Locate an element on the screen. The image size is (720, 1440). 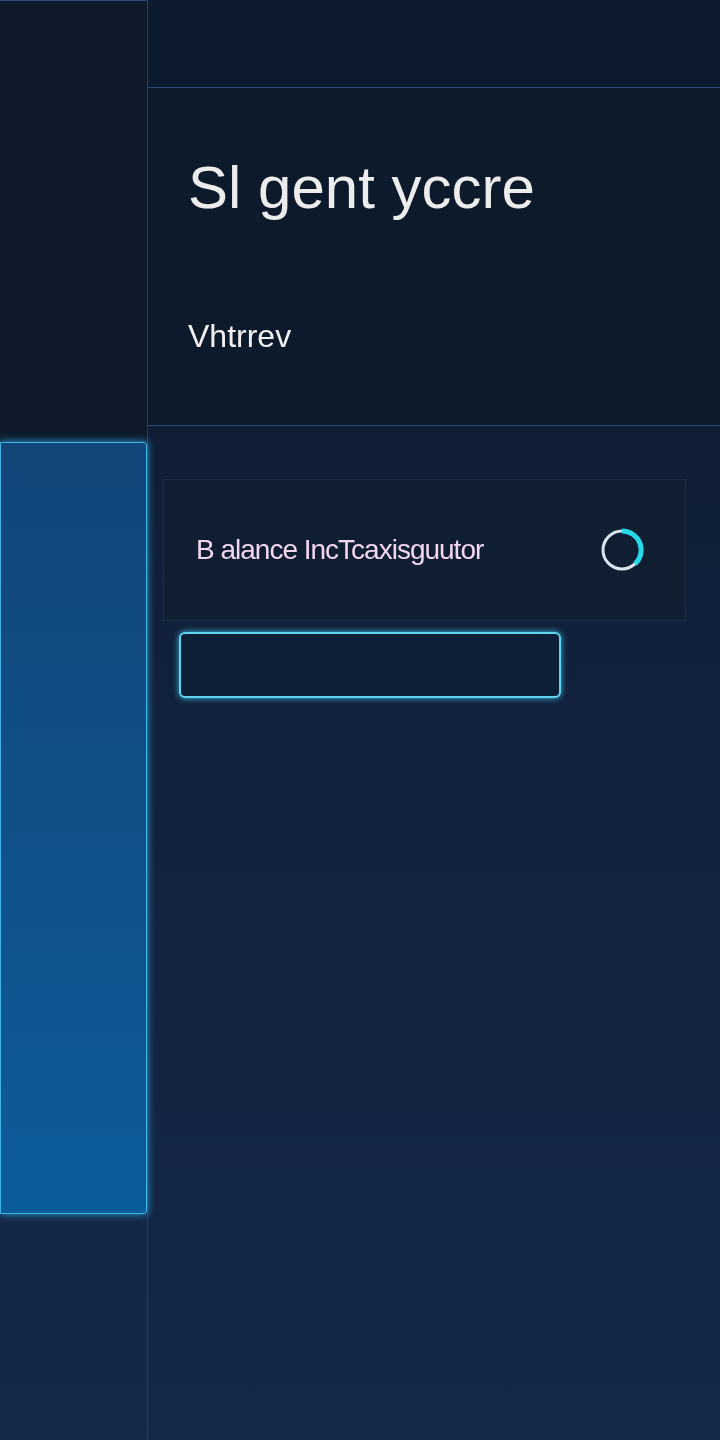
page-title: Sl gent yccre is located at coordinates (361, 188).